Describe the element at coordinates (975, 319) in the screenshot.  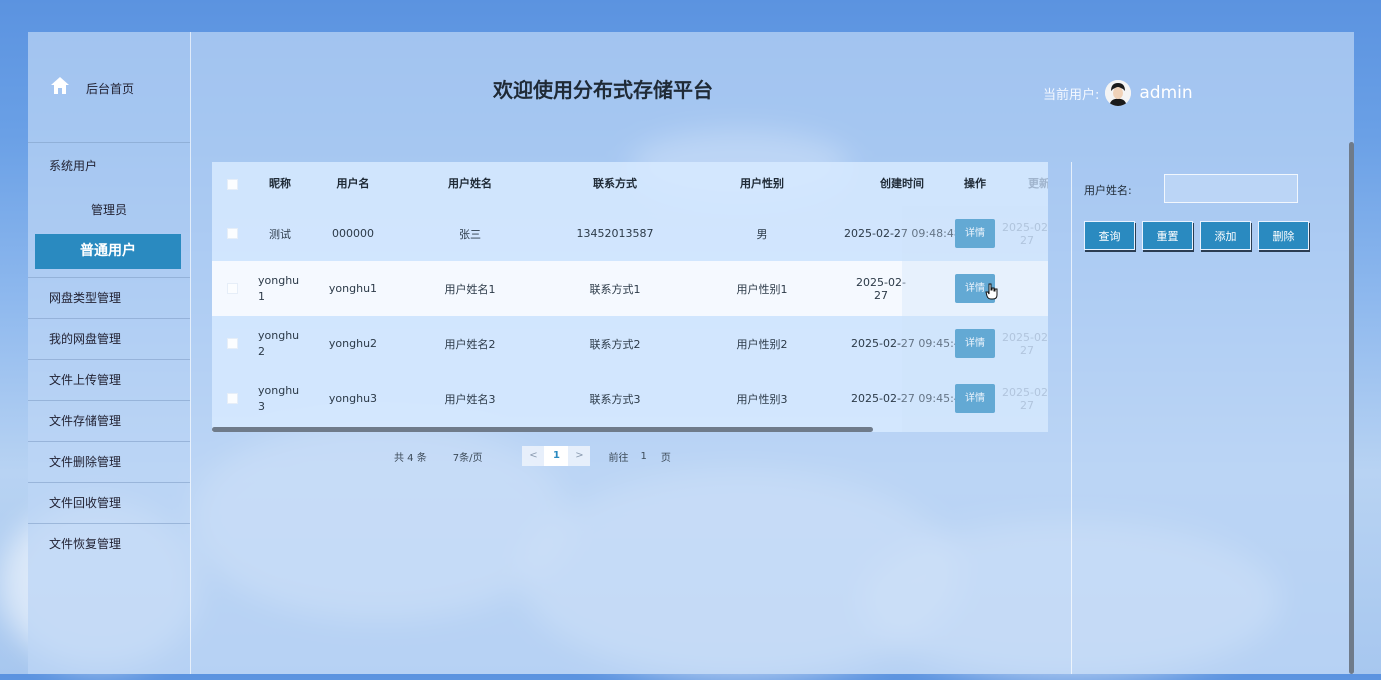
I see `fixed-column-shade` at that location.